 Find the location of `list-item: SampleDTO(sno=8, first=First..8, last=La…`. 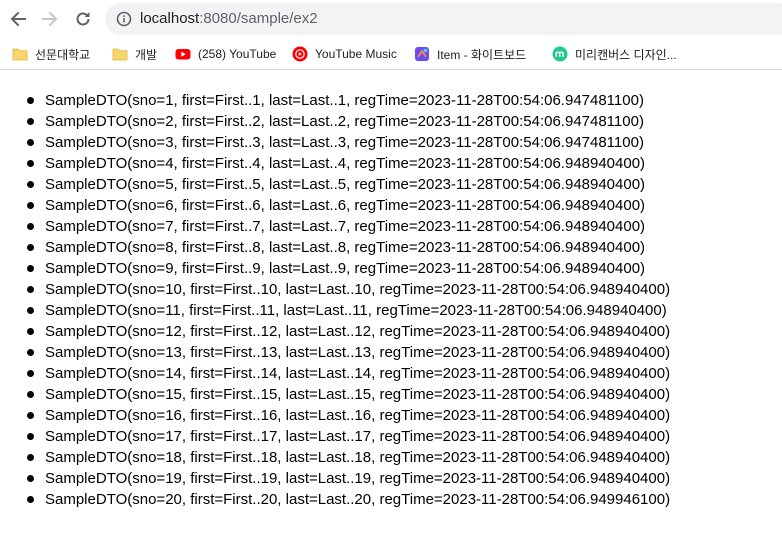

list-item: SampleDTO(sno=8, first=First..8, last=La… is located at coordinates (391, 247).